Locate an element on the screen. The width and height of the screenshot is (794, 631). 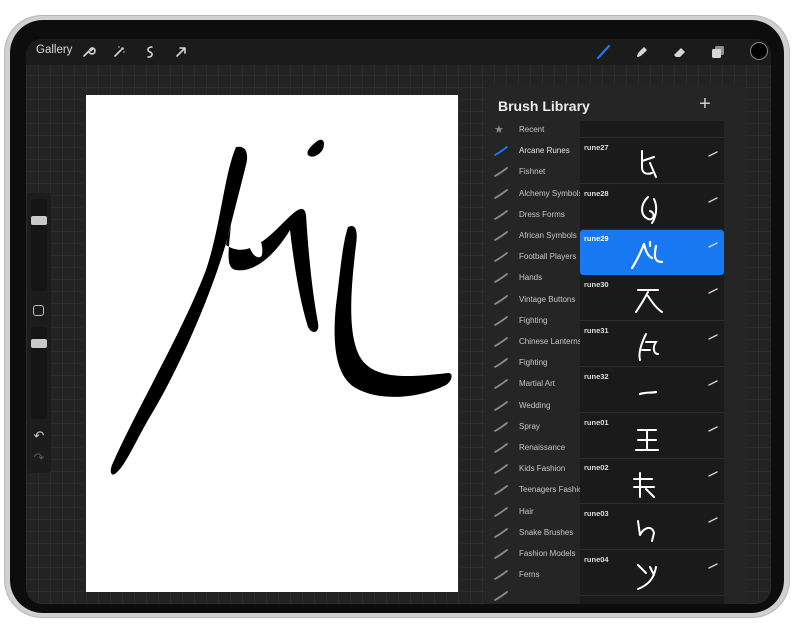
brush-size-thumb is located at coordinates (39, 220).